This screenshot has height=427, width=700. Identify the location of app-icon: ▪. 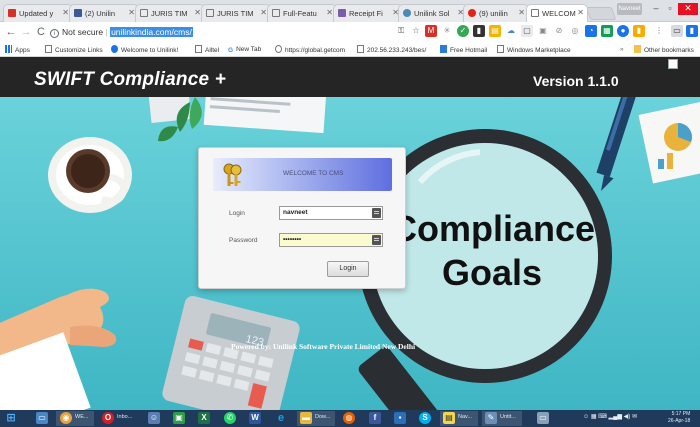
(400, 418).